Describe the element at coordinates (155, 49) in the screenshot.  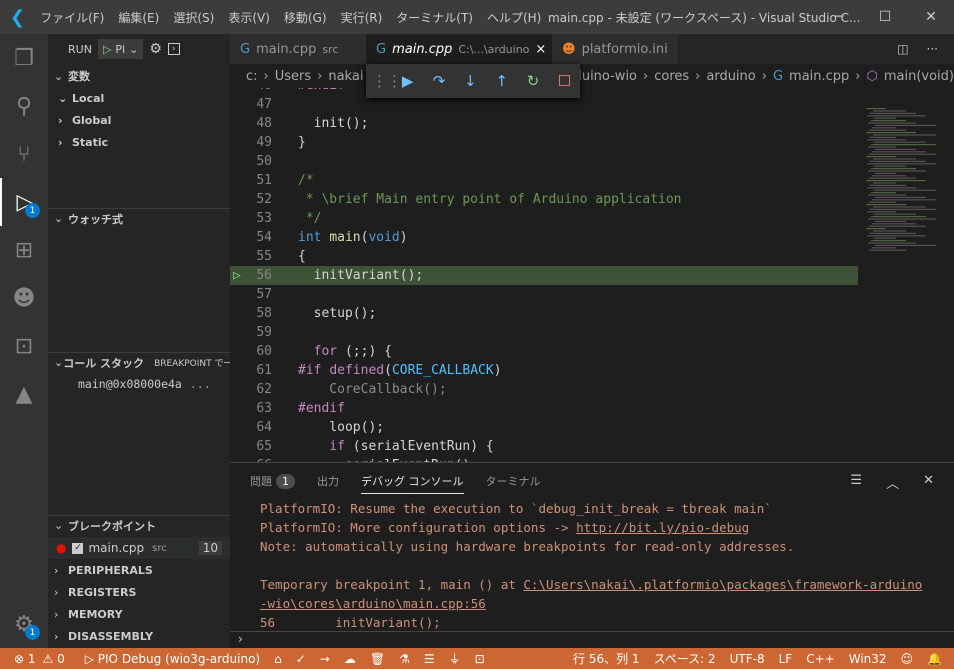
I see `gear-icon: ⚙` at that location.